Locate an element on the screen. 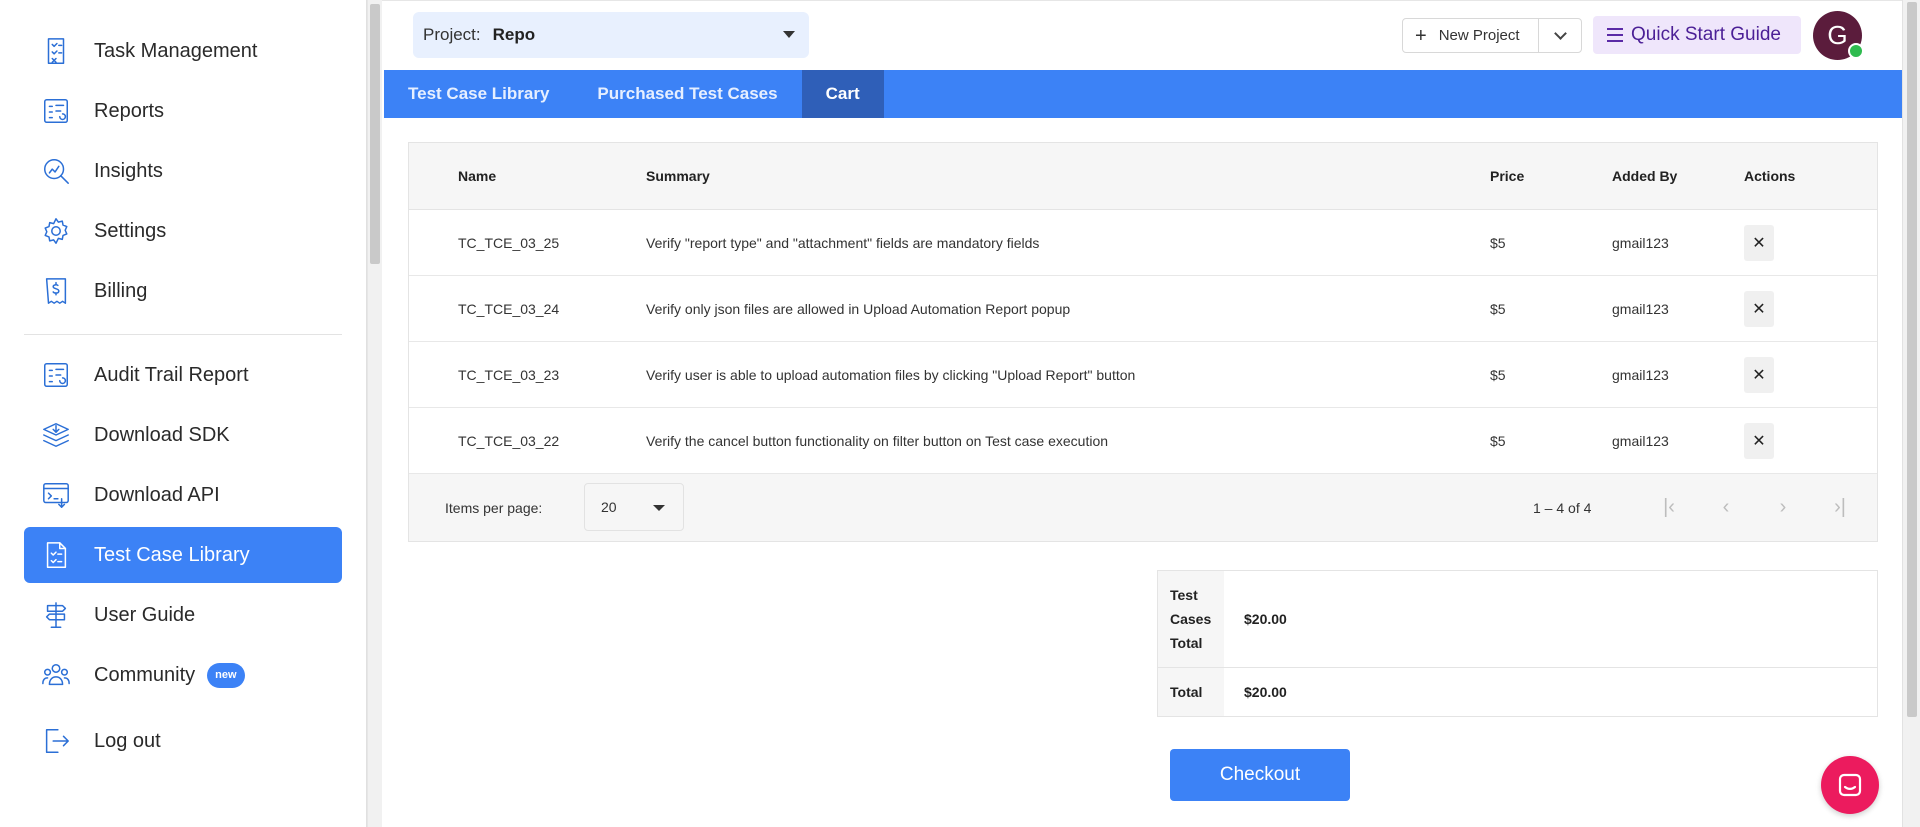 This screenshot has width=1920, height=827. chat-icon is located at coordinates (1850, 785).